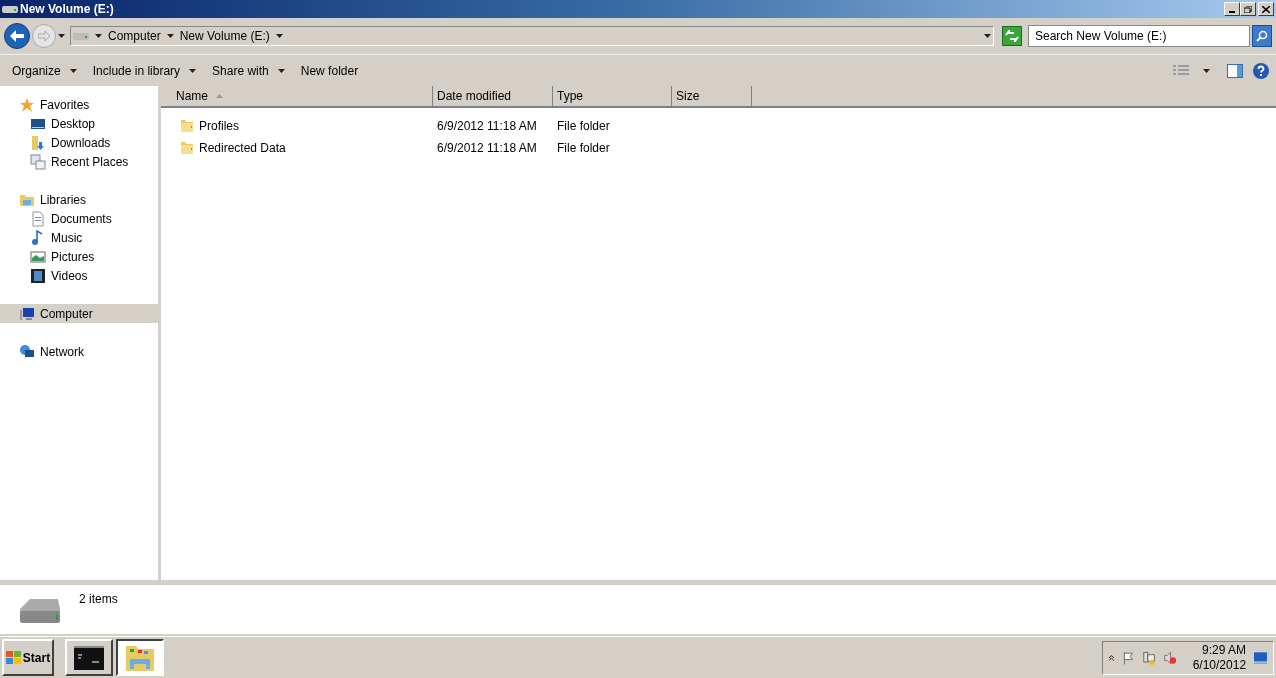  Describe the element at coordinates (79, 218) in the screenshot. I see `nav-item: Documents` at that location.